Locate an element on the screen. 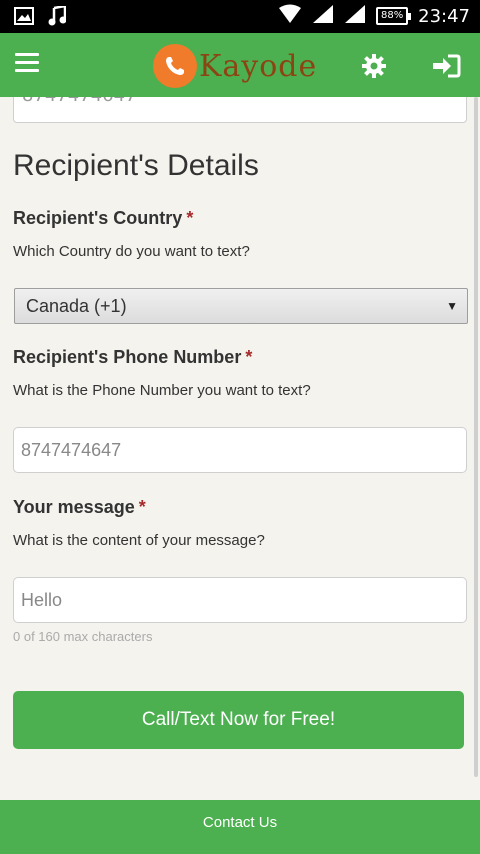 The image size is (480, 854). image-notification-icon is located at coordinates (24, 18).